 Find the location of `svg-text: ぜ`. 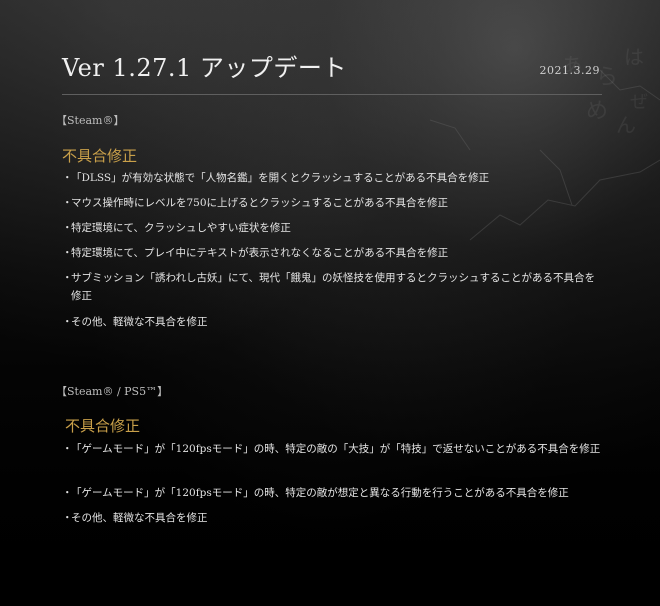

svg-text: ぜ is located at coordinates (639, 102).